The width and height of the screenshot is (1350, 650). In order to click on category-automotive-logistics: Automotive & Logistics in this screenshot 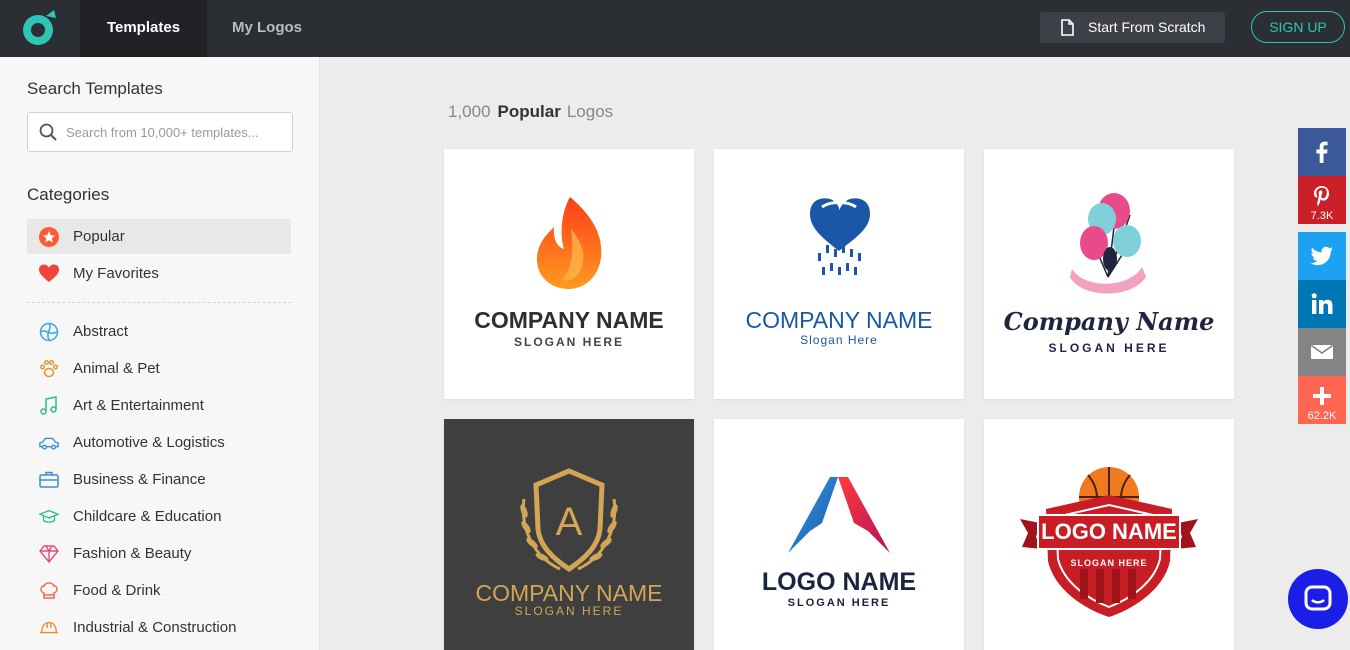, I will do `click(159, 442)`.